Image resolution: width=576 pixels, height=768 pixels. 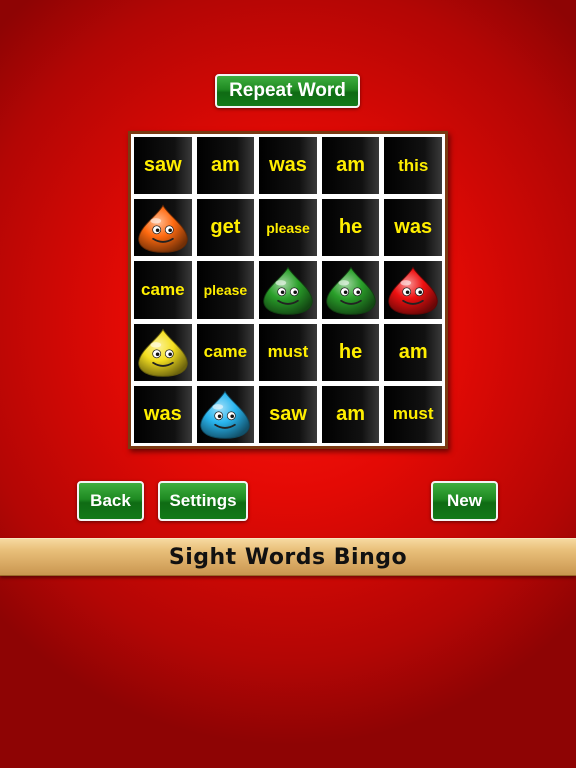 I want to click on settings-button: Settings, so click(x=203, y=501).